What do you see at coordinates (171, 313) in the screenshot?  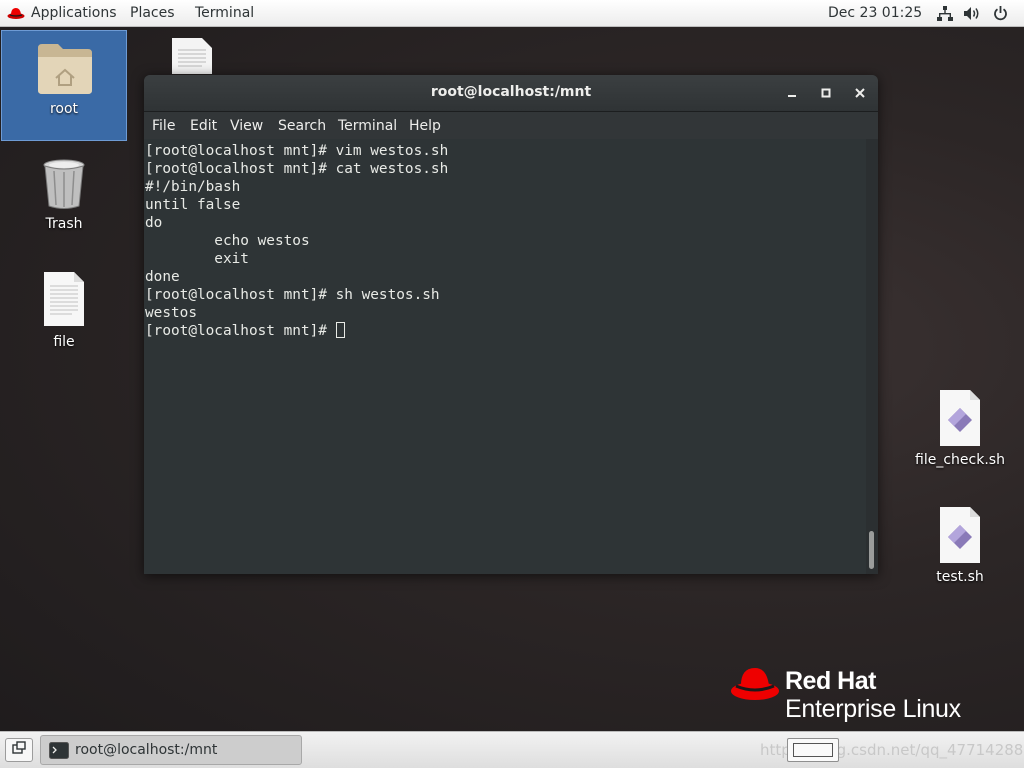 I see `terminal-line: westos` at bounding box center [171, 313].